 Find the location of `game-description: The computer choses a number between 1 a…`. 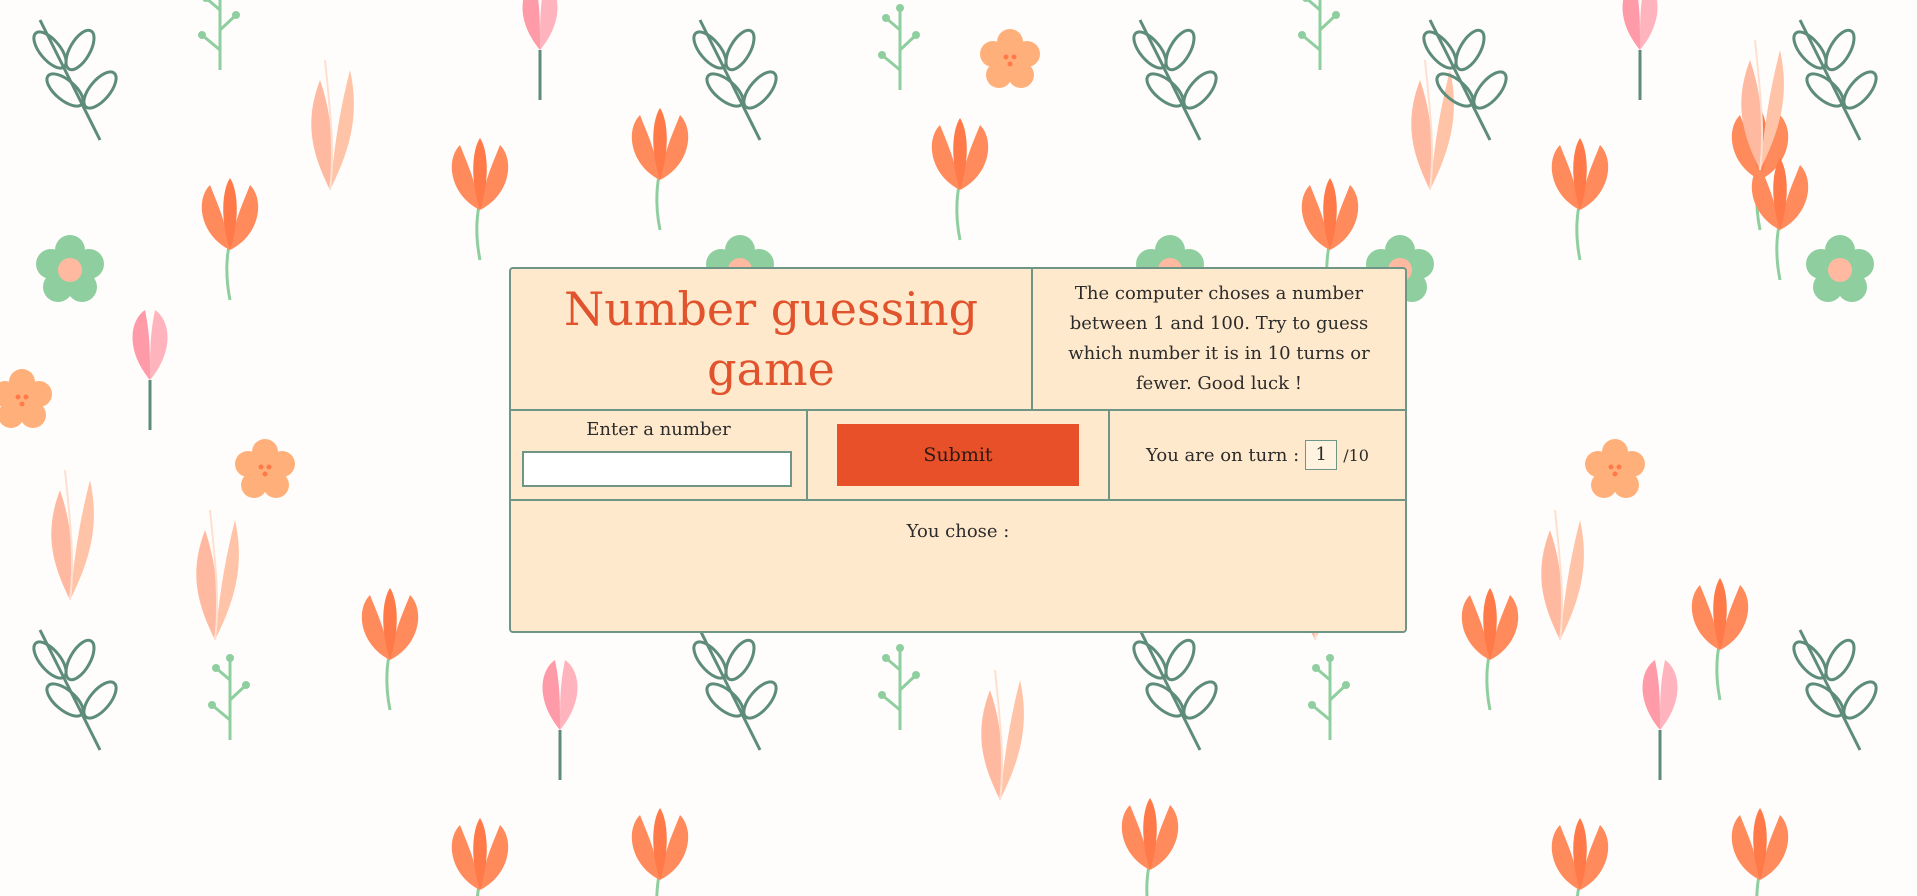

game-description: The computer choses a number between 1 a… is located at coordinates (1219, 338).